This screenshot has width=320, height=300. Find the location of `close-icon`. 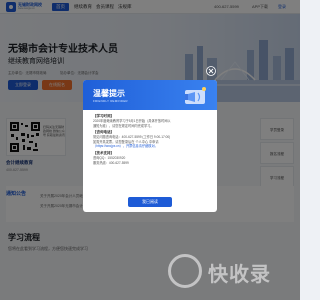

close-icon is located at coordinates (211, 71).